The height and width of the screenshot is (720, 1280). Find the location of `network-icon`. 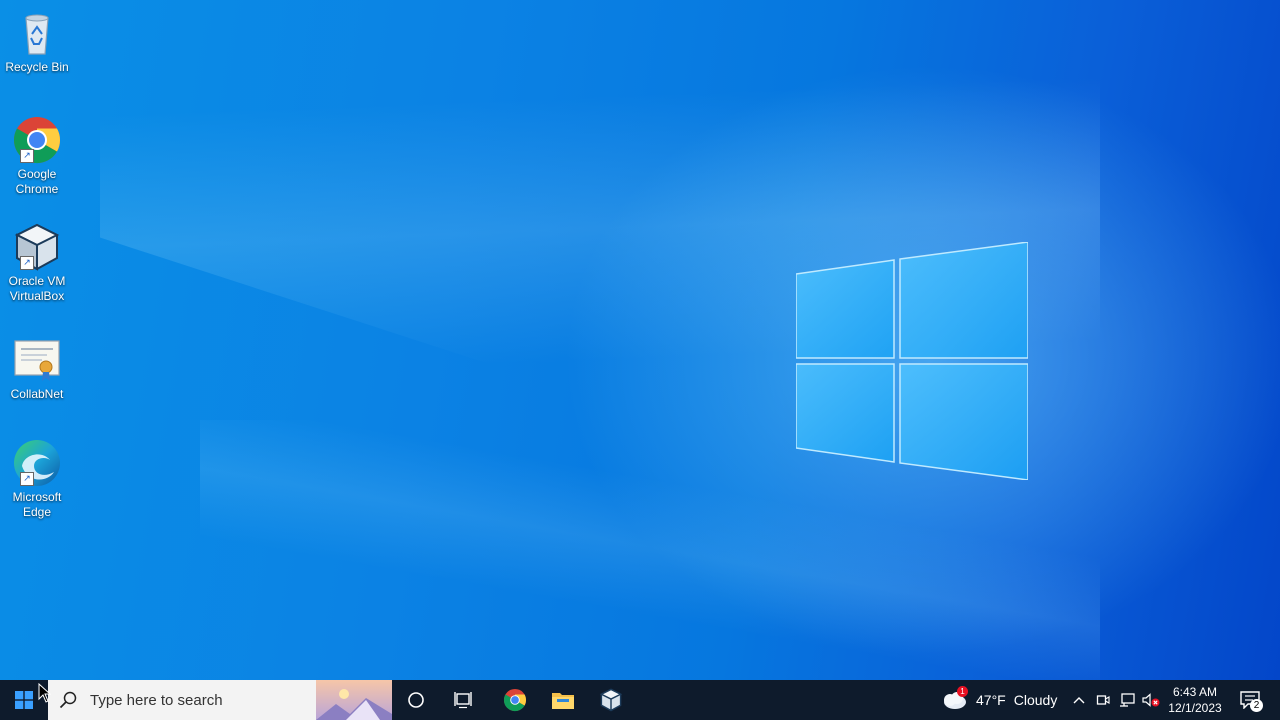

network-icon is located at coordinates (1127, 700).